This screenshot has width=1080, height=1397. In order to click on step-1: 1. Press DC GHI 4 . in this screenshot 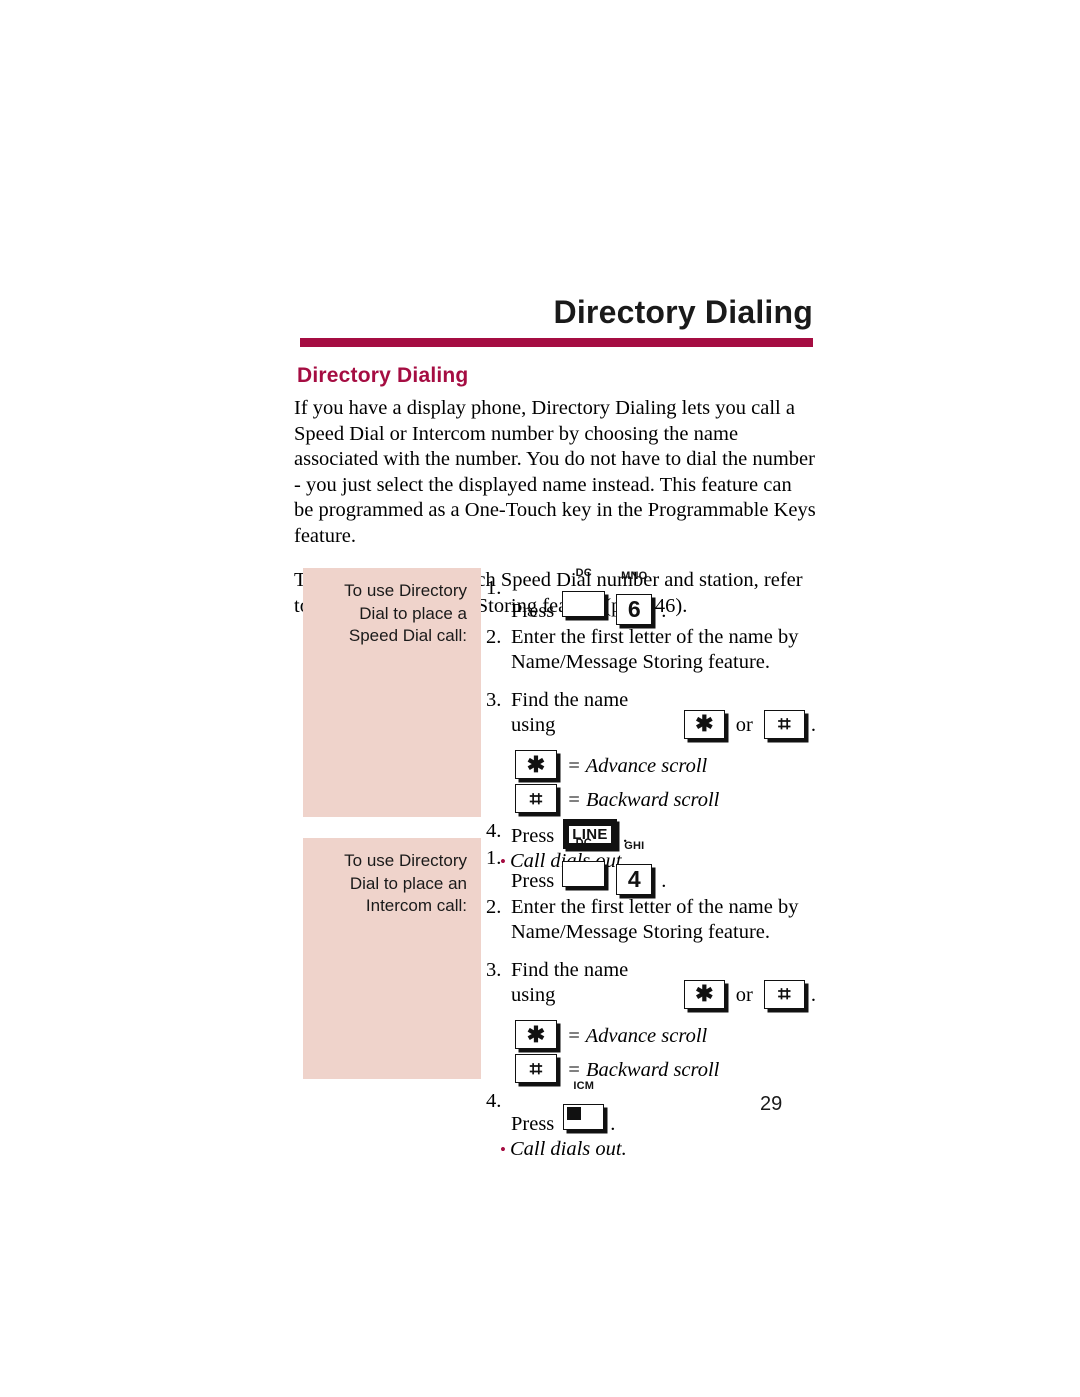, I will do `click(651, 866)`.